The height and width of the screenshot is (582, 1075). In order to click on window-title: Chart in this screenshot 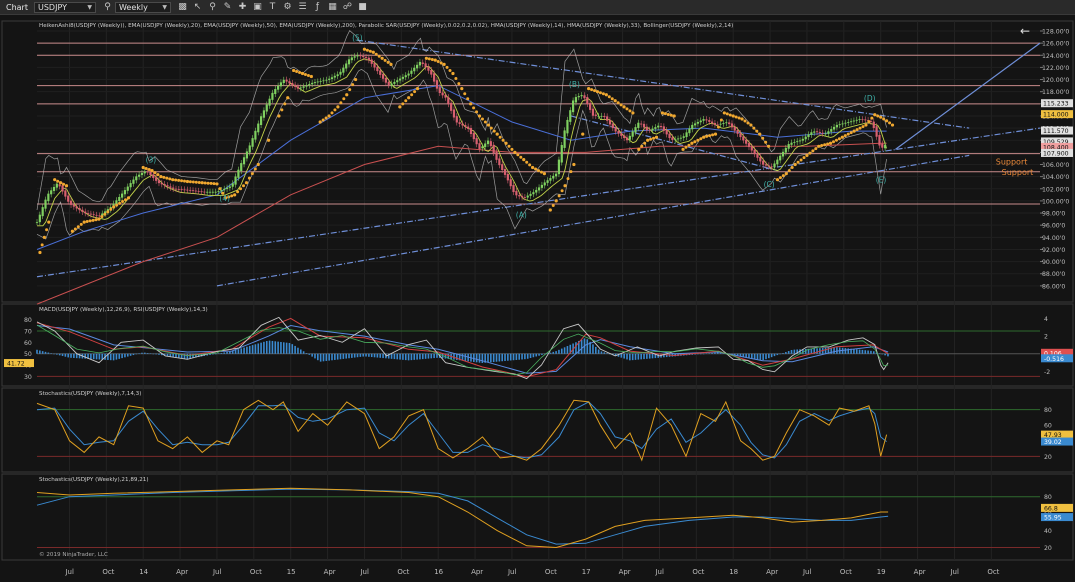, I will do `click(17, 7)`.